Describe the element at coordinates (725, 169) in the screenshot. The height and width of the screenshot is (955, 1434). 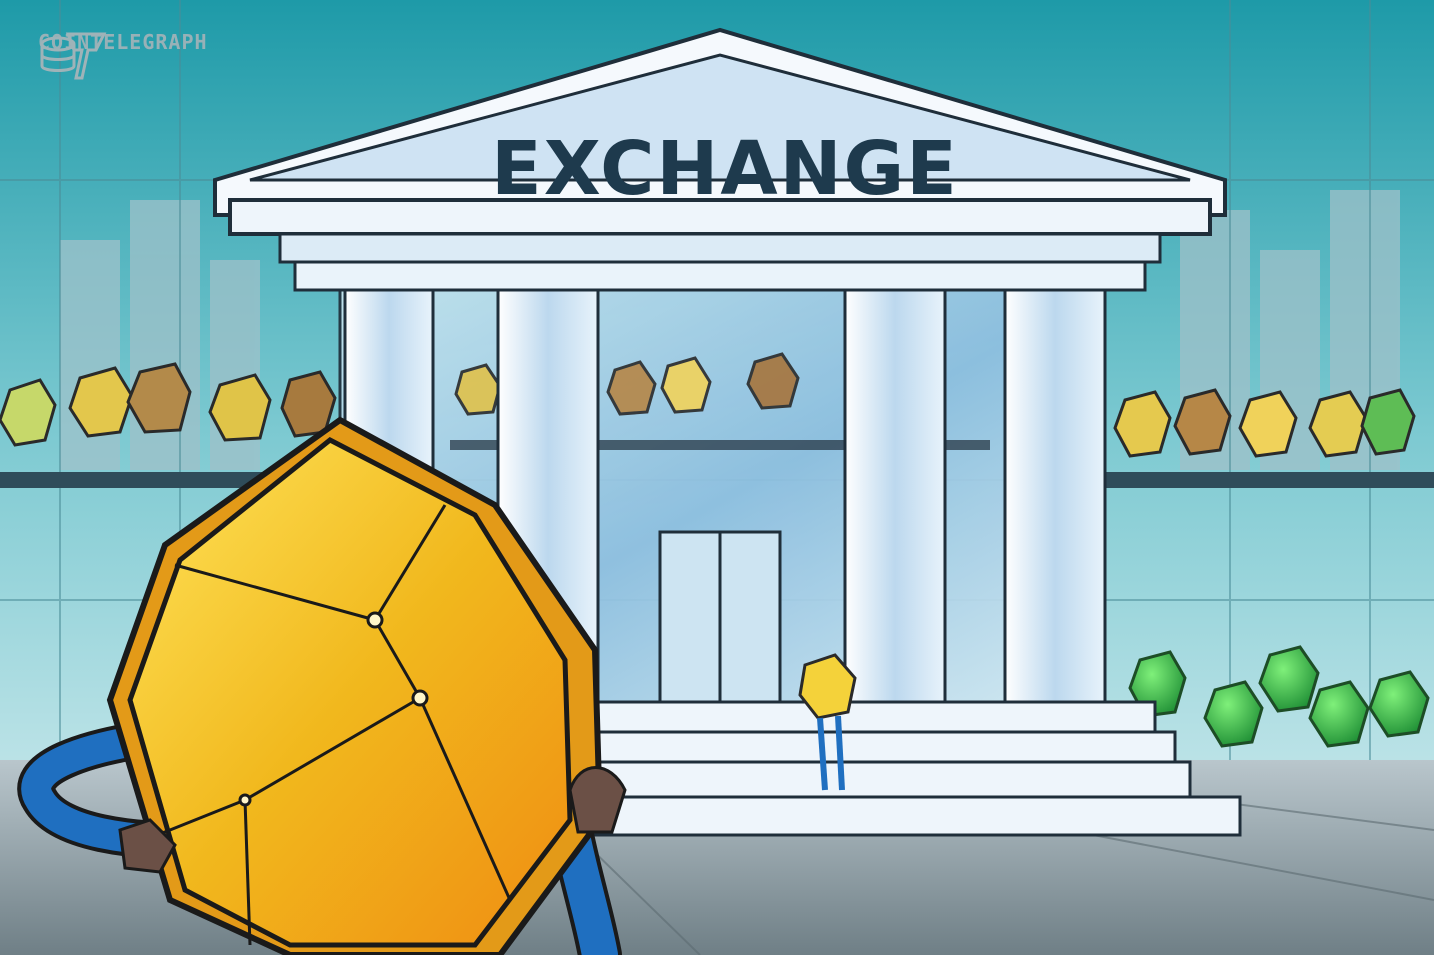
I see `exchange-sign: EXCHANGE` at that location.